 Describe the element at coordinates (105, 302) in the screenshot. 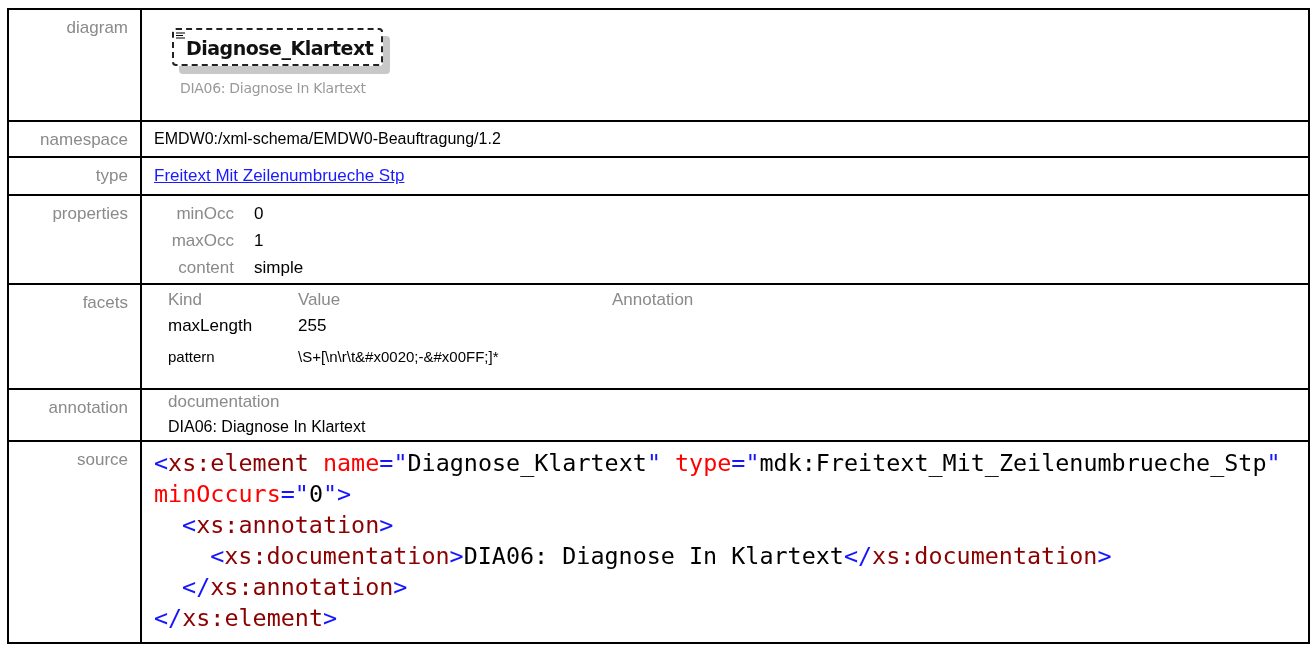

I see `row-label: facets` at that location.